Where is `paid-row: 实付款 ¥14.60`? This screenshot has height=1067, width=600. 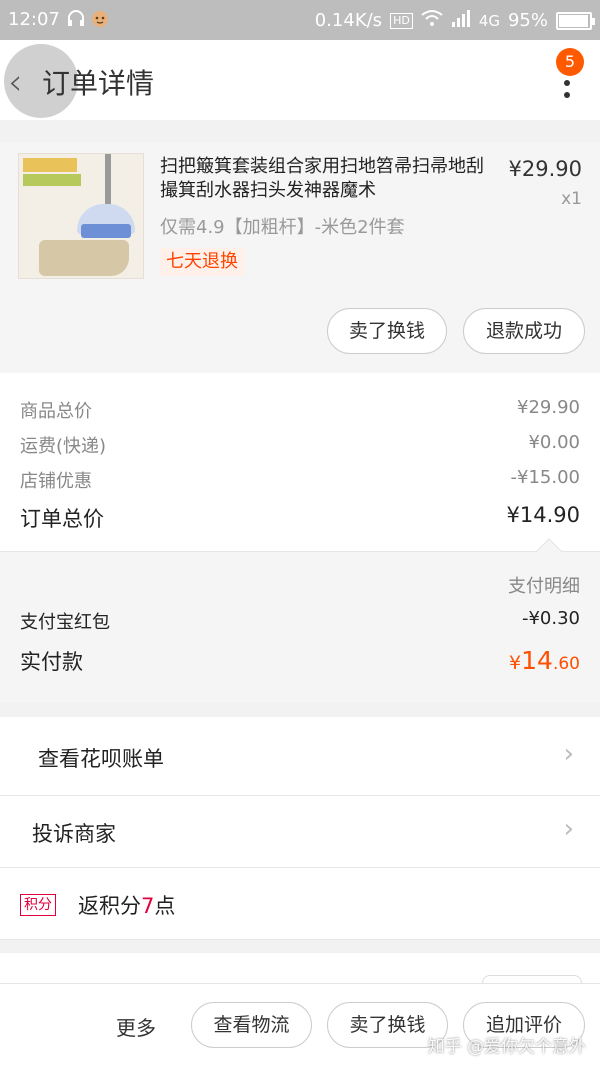
paid-row: 实付款 ¥14.60 is located at coordinates (300, 661).